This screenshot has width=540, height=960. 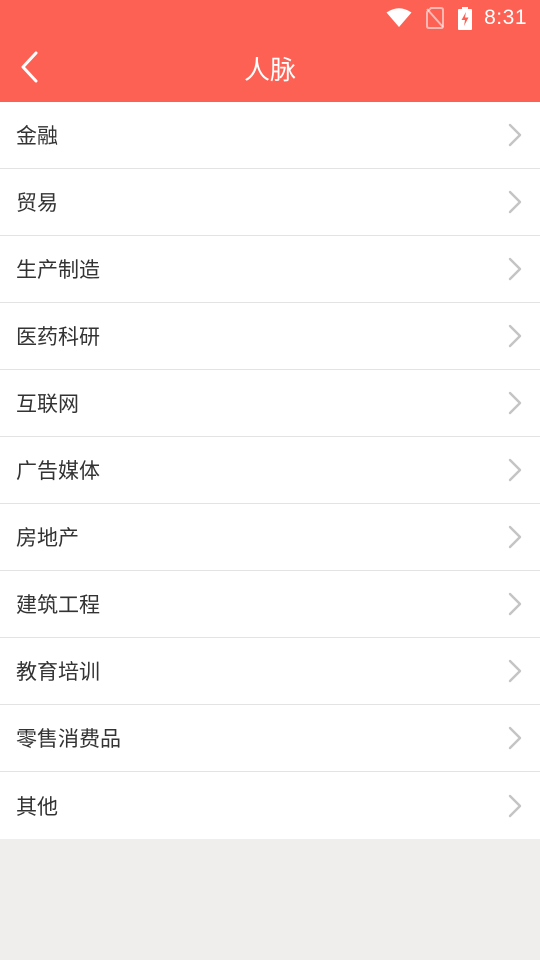 What do you see at coordinates (270, 336) in the screenshot?
I see `list-item: 医药科研` at bounding box center [270, 336].